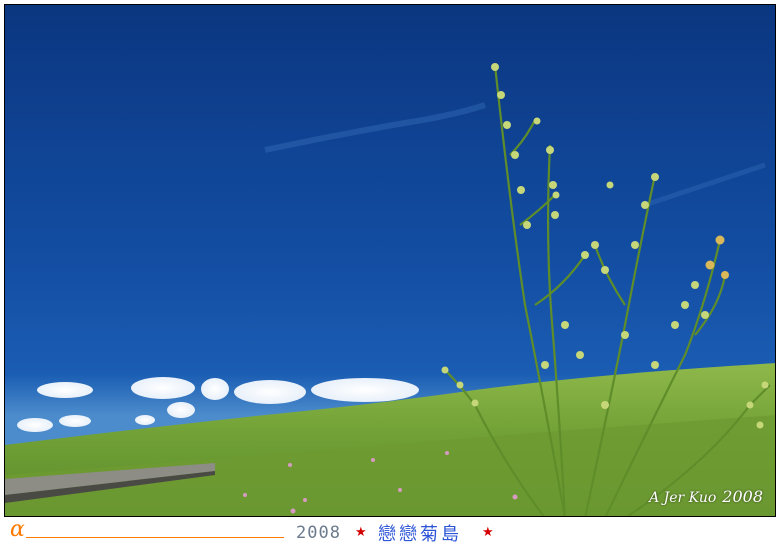 This screenshot has height=548, width=780. What do you see at coordinates (318, 533) in the screenshot?
I see `caption-year: 2008` at bounding box center [318, 533].